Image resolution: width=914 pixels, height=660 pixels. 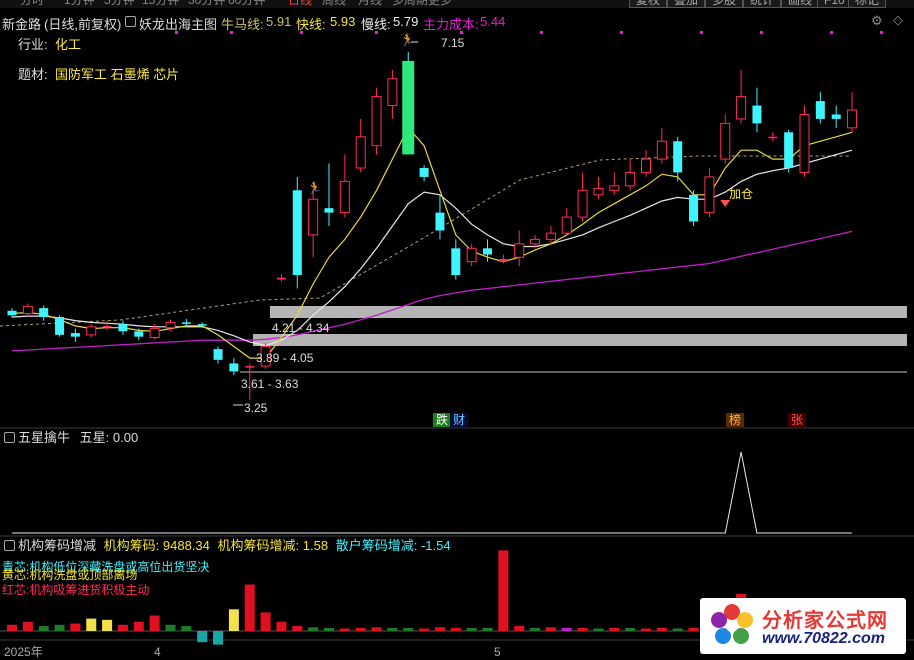 What do you see at coordinates (285, 358) in the screenshot?
I see `zone-label-2: 3.89 - 4.05` at bounding box center [285, 358].